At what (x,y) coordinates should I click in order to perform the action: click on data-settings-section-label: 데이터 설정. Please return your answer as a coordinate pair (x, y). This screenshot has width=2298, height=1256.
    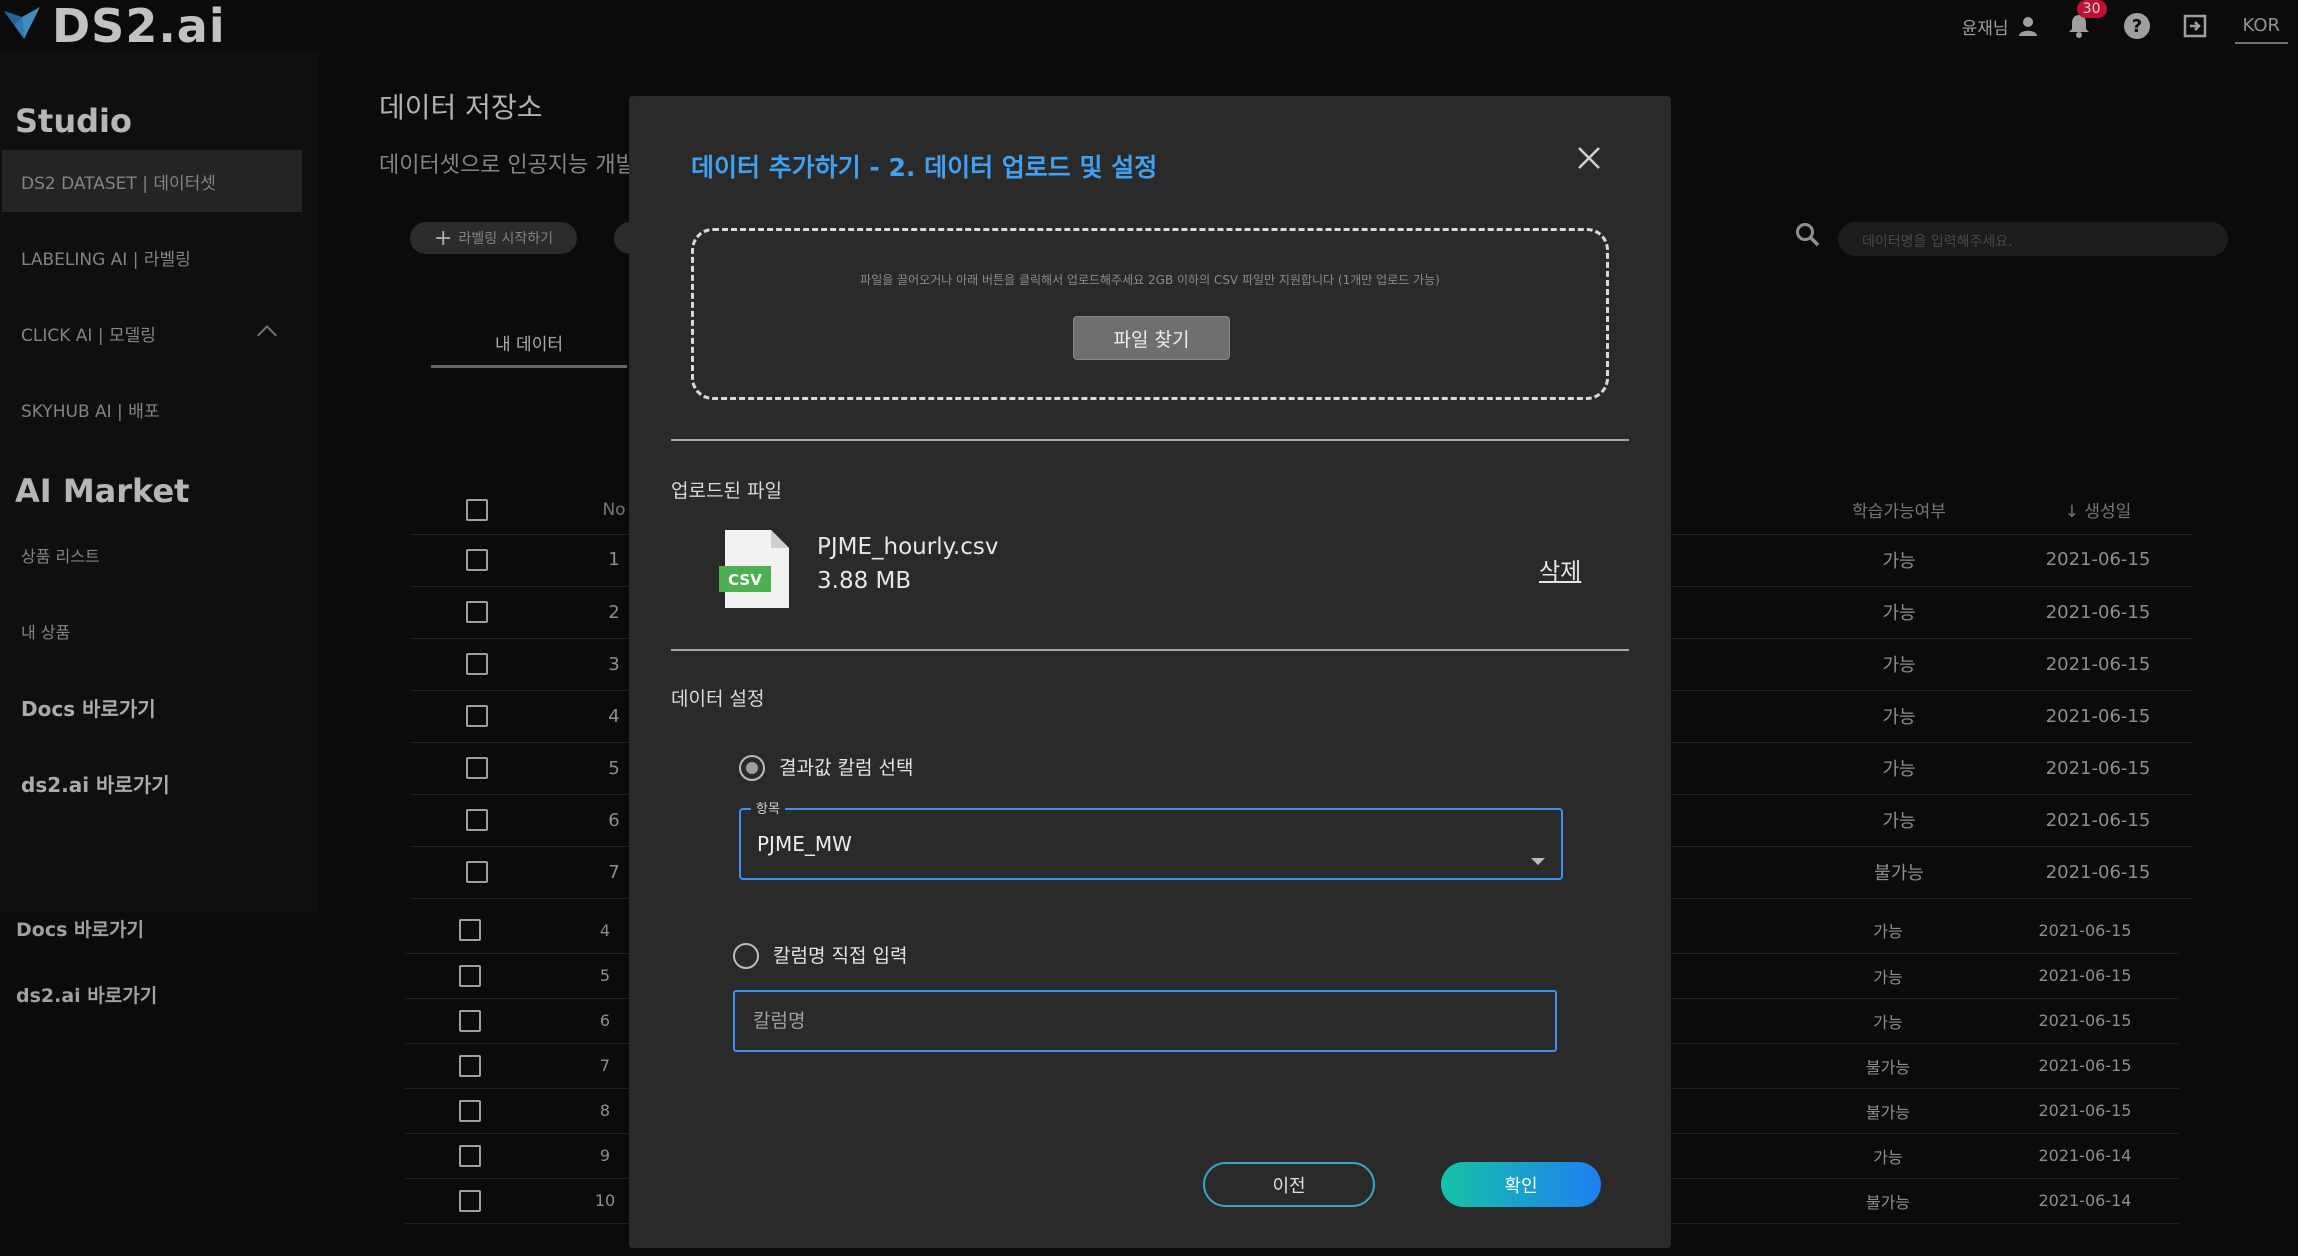
    Looking at the image, I should click on (718, 699).